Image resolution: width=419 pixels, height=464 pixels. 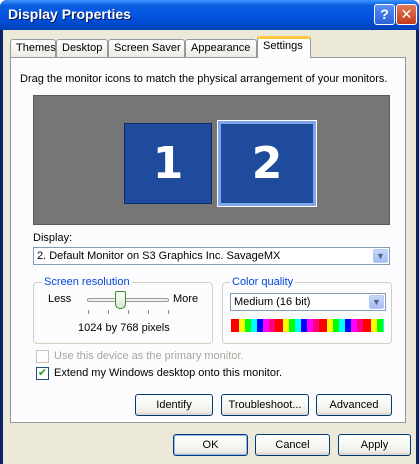 What do you see at coordinates (146, 48) in the screenshot?
I see `tab-screen-saver: Screen Saver` at bounding box center [146, 48].